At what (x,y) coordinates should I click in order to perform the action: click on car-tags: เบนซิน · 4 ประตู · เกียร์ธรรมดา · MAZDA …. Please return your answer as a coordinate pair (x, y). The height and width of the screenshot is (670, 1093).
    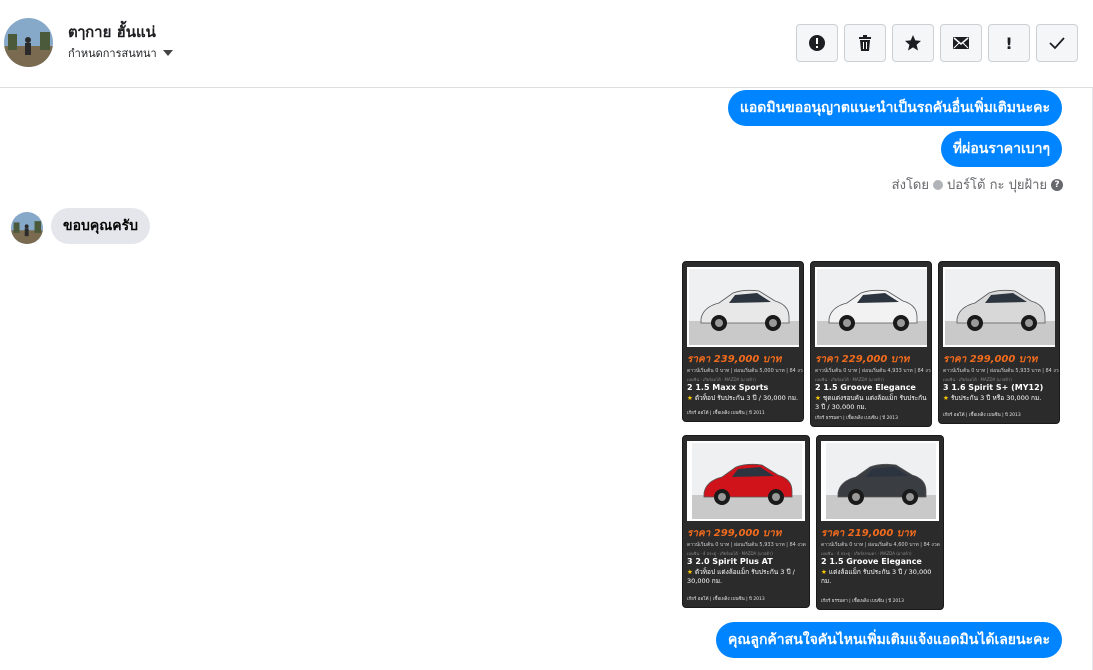
    Looking at the image, I should click on (866, 553).